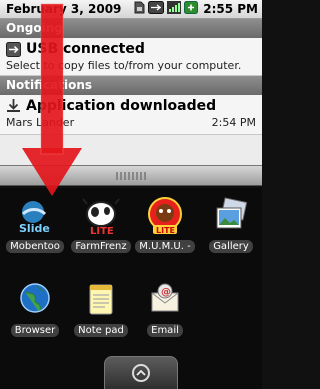 The height and width of the screenshot is (389, 320). I want to click on app-label: Gallery, so click(231, 246).